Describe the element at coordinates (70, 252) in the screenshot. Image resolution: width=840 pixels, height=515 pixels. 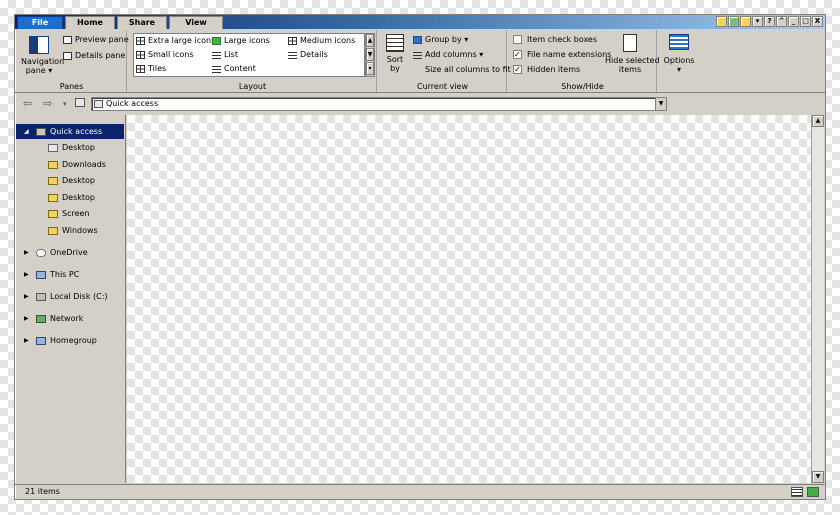
I see `nav-item-onedrive: ▶ OneDrive` at that location.